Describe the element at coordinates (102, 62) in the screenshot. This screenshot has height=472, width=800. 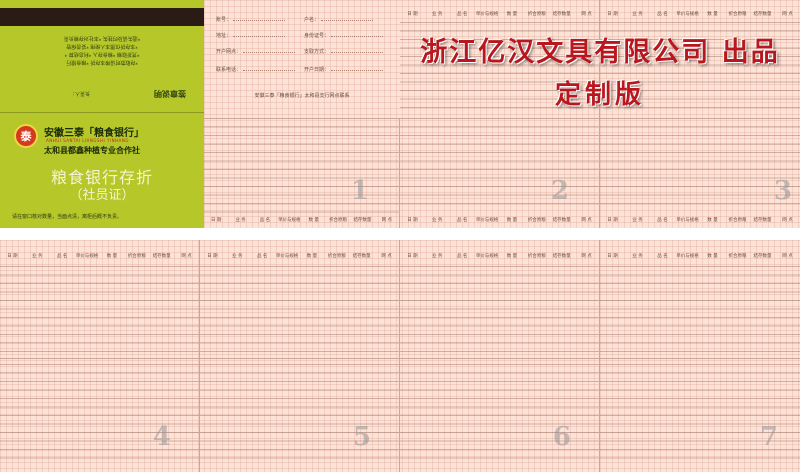
I see `cover-back-line: *存取款时请带本存折 *粮食银行` at that location.